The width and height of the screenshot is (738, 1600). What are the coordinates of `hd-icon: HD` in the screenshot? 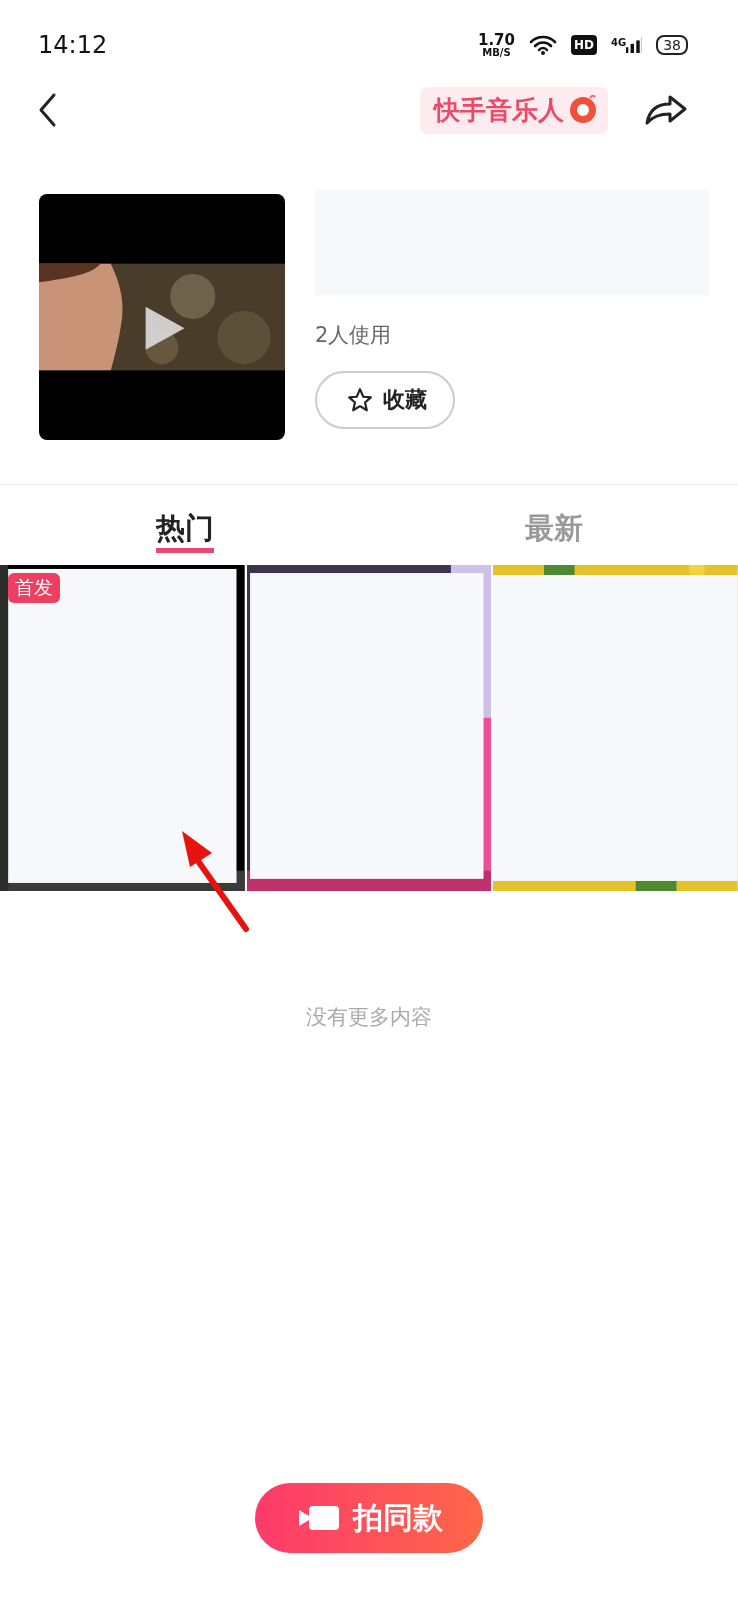 It's located at (584, 45).